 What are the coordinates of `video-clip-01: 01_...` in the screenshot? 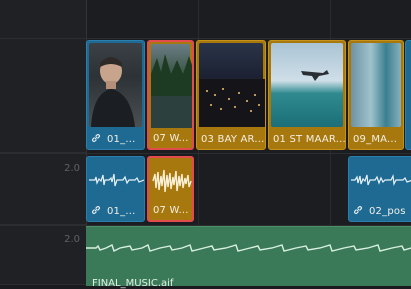 It's located at (115, 95).